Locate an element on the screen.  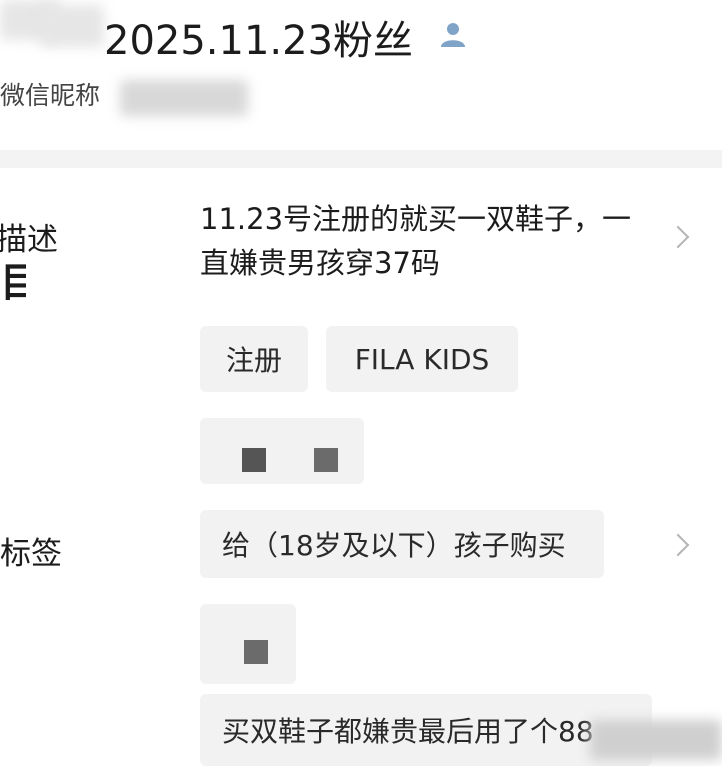
blurred-nickname is located at coordinates (184, 98).